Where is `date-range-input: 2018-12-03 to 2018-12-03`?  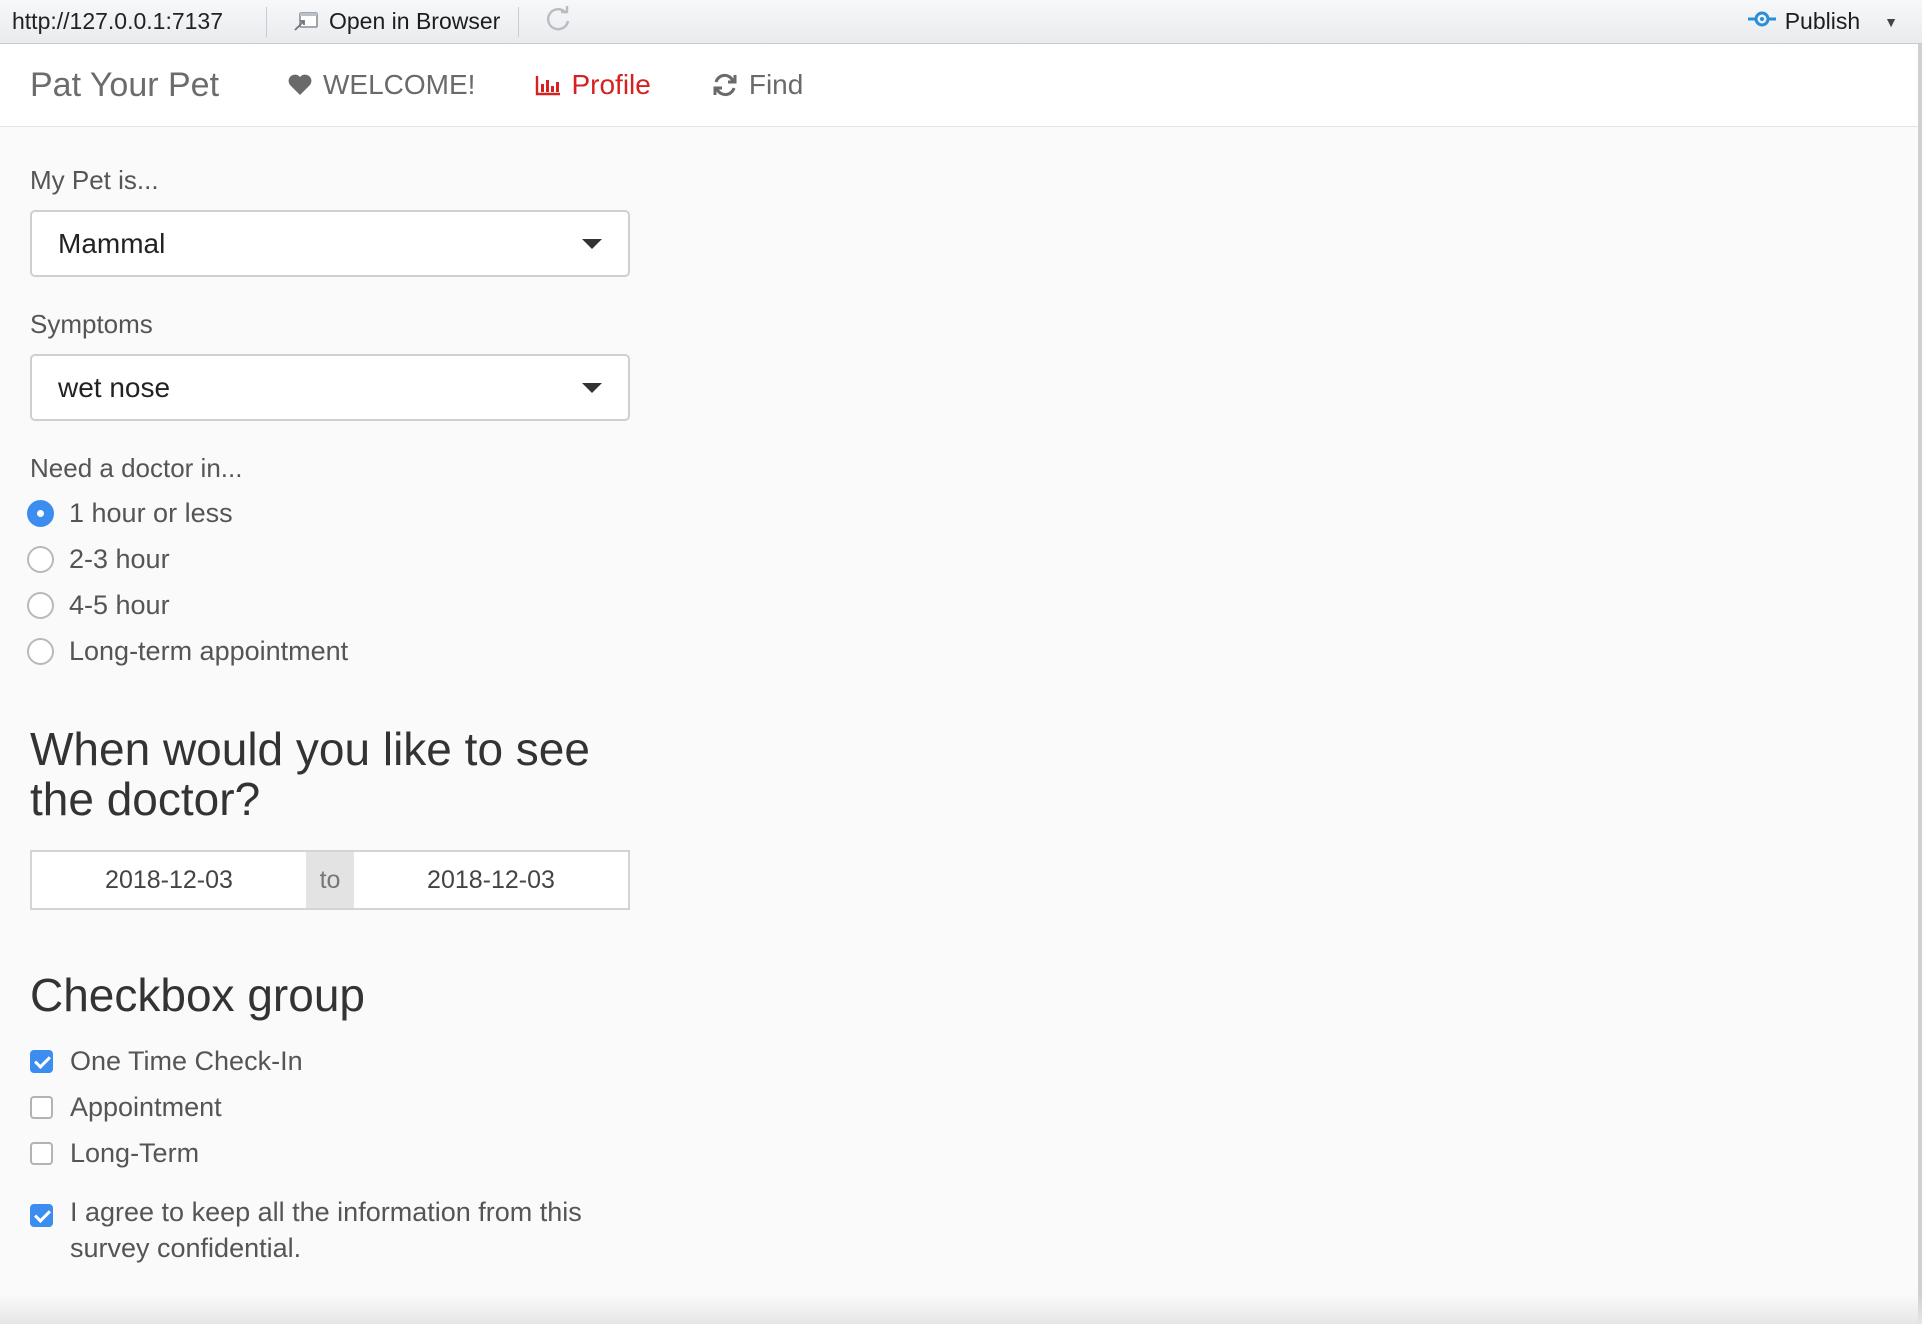
date-range-input: 2018-12-03 to 2018-12-03 is located at coordinates (330, 880).